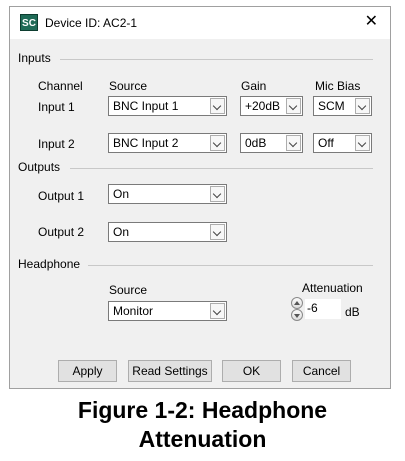 Image resolution: width=405 pixels, height=461 pixels. I want to click on attenuation-input: -6, so click(323, 309).